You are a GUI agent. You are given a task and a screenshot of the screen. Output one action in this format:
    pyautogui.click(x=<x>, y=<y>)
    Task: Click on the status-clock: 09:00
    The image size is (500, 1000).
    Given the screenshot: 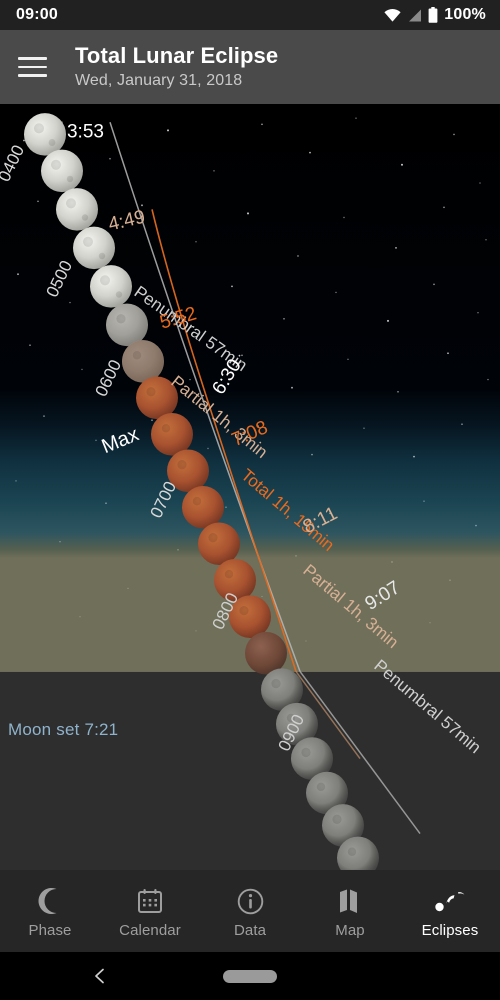 What is the action you would take?
    pyautogui.click(x=37, y=14)
    